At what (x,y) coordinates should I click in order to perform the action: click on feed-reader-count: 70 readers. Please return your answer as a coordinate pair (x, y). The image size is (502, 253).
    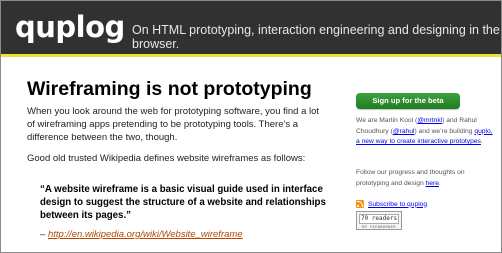
    Looking at the image, I should click on (379, 219).